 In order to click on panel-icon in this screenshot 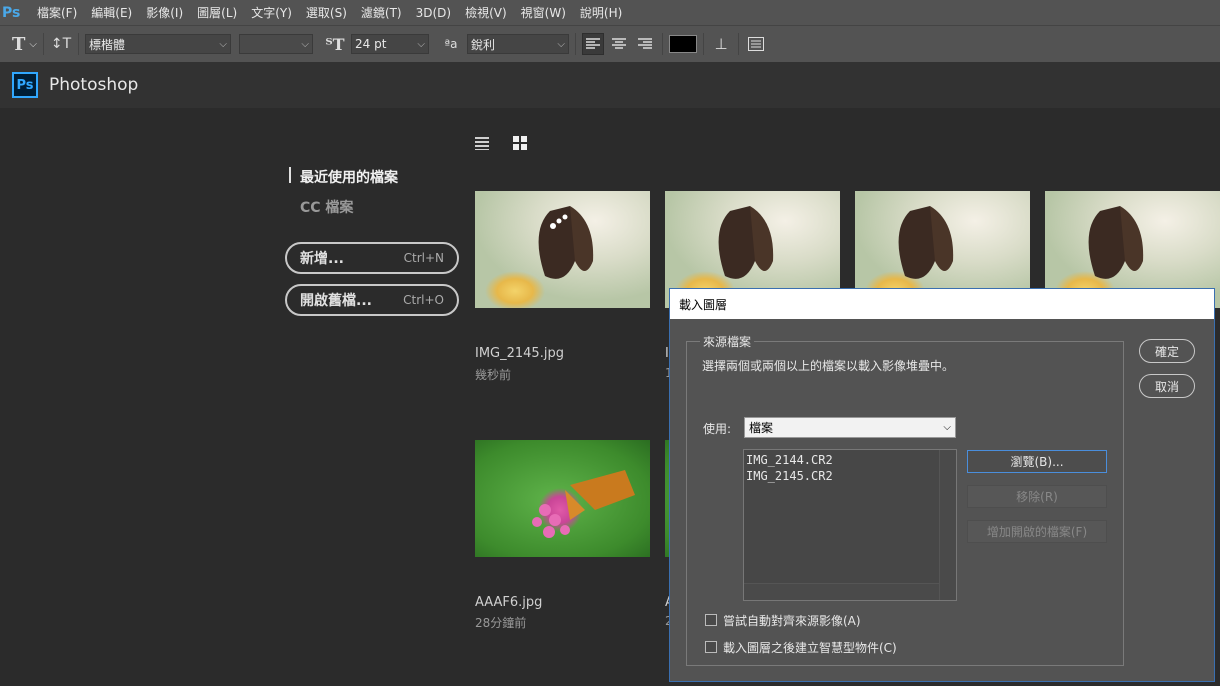, I will do `click(756, 44)`.